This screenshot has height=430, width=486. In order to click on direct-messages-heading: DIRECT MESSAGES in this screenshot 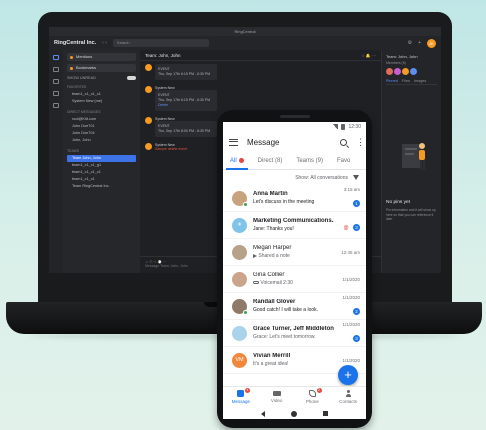, I will do `click(84, 112)`.